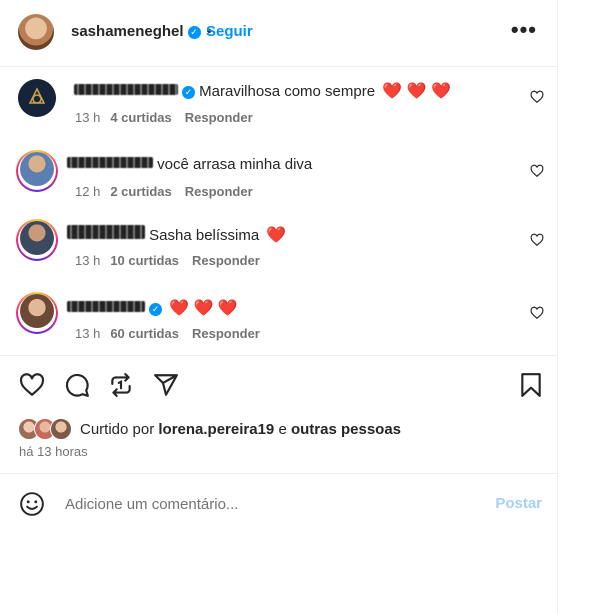 The width and height of the screenshot is (600, 613). What do you see at coordinates (121, 385) in the screenshot?
I see `repost-icon` at bounding box center [121, 385].